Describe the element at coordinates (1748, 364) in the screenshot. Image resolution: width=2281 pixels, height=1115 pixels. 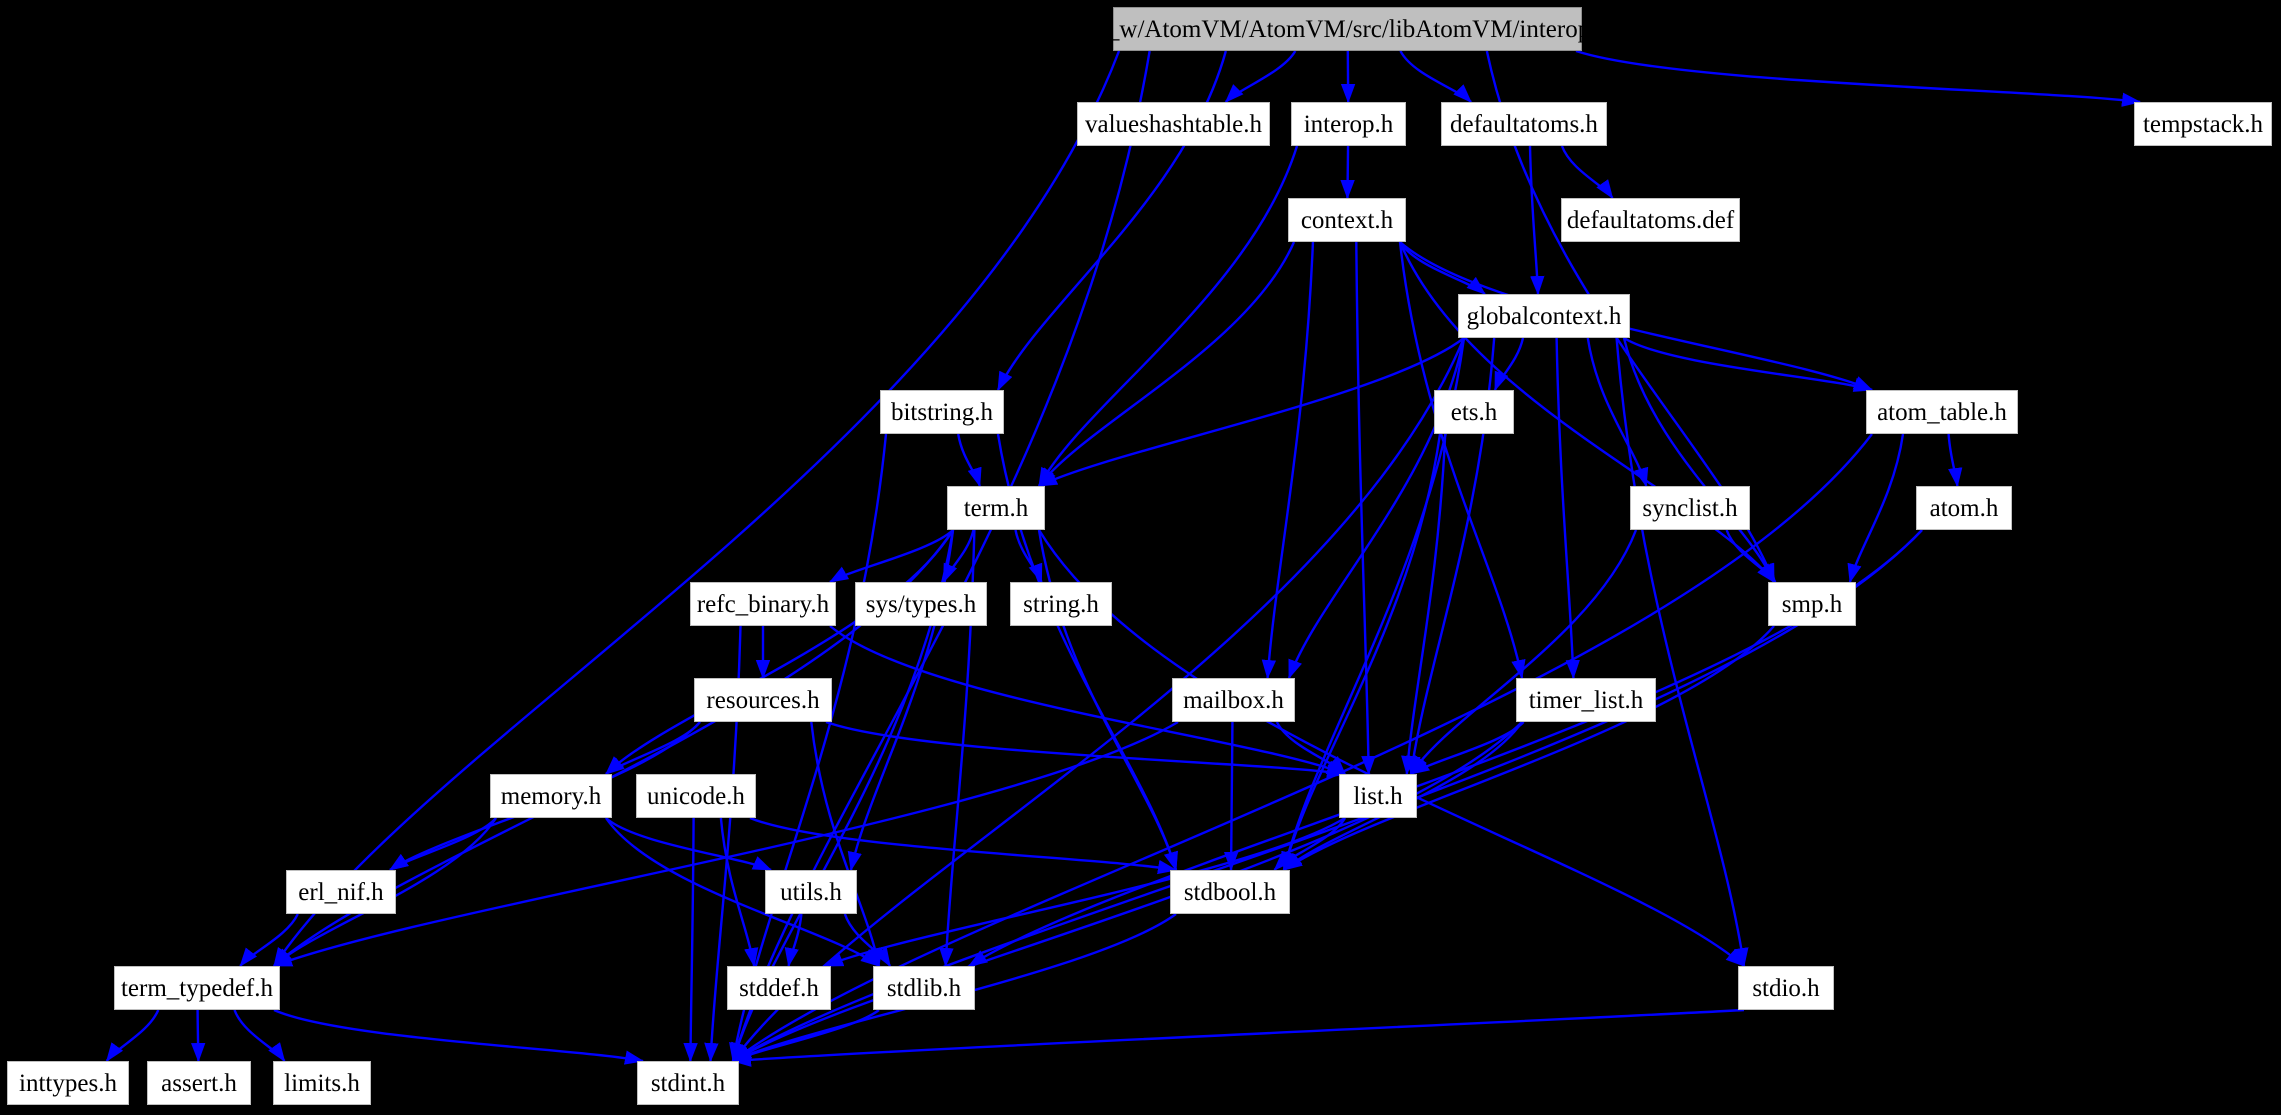
I see `edge-globalcontext-to-atom_table` at that location.